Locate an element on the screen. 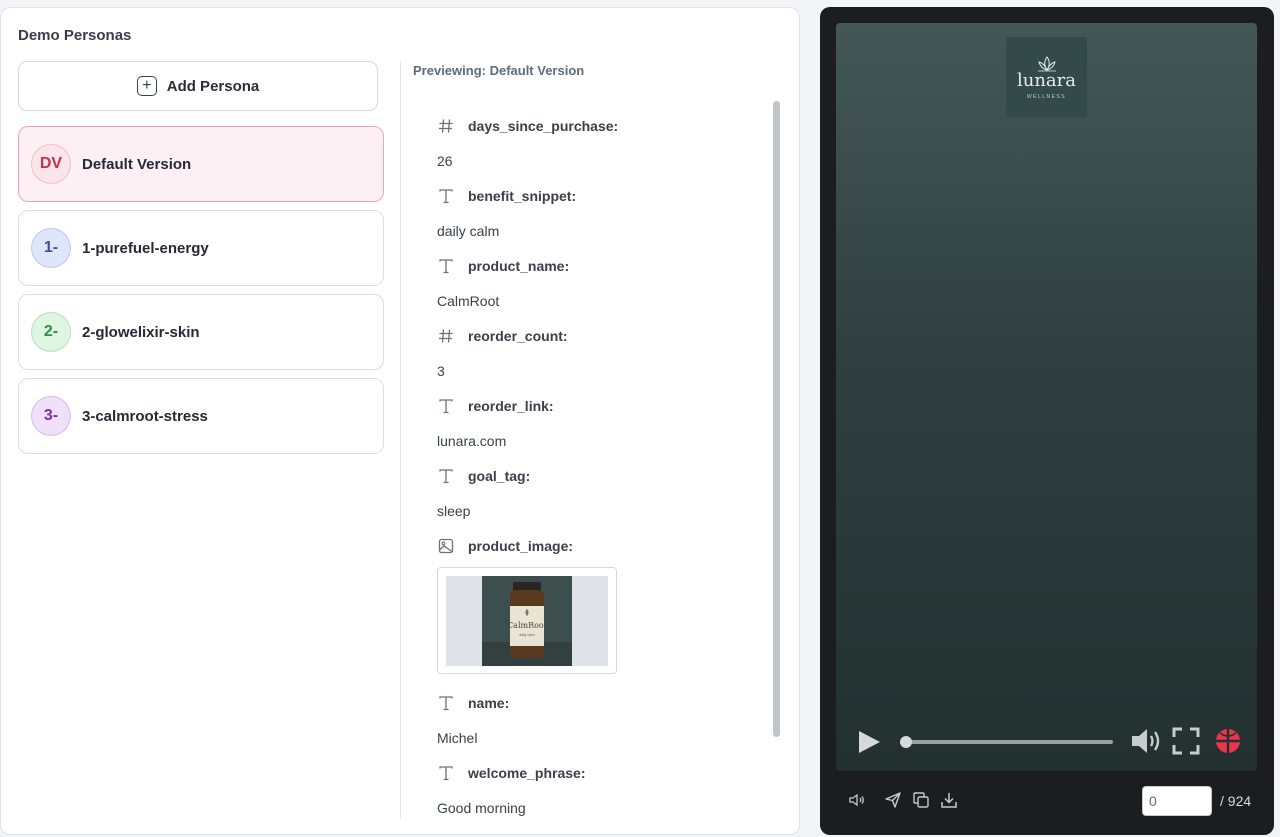 This screenshot has height=837, width=1280. audio-icon is located at coordinates (857, 800).